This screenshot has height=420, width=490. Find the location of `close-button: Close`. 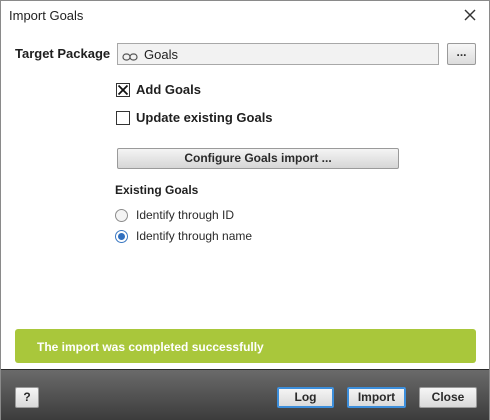

close-button: Close is located at coordinates (448, 397).